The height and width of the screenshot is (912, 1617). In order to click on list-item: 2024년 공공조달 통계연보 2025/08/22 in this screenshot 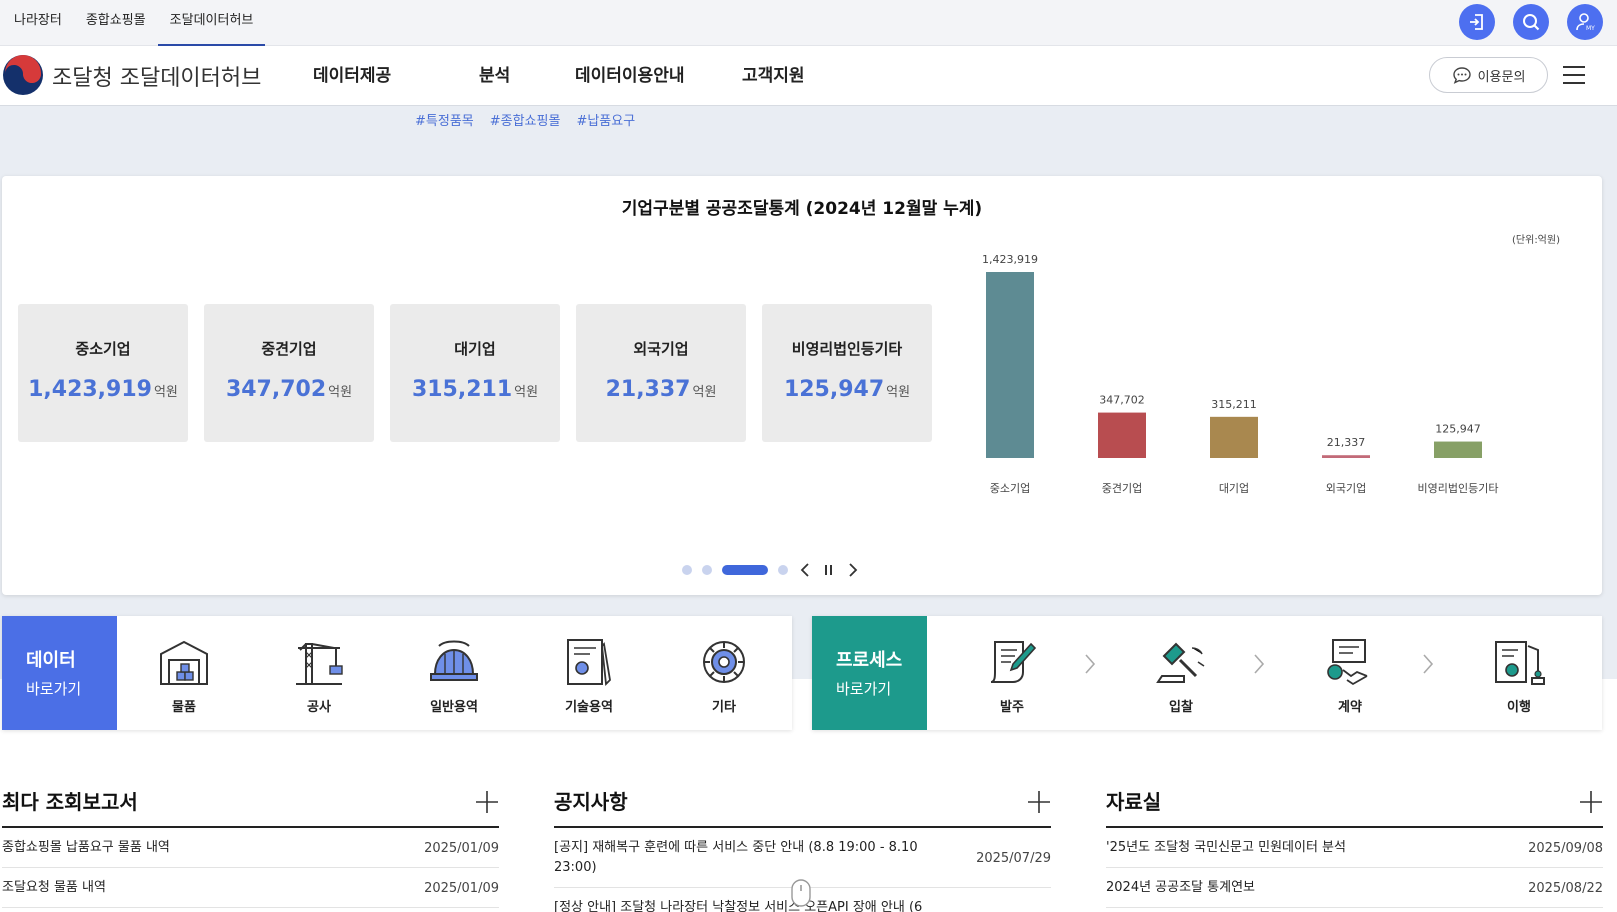, I will do `click(1354, 888)`.